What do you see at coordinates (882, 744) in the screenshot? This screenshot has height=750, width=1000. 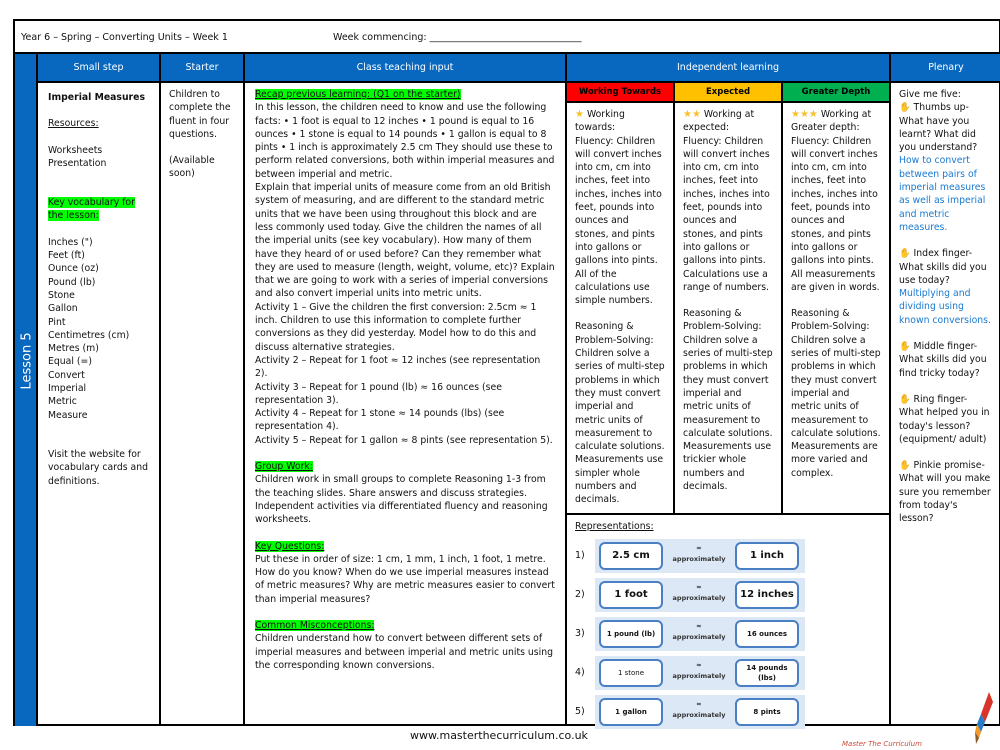 I see `brand-logo-text: Master The Curriculum` at bounding box center [882, 744].